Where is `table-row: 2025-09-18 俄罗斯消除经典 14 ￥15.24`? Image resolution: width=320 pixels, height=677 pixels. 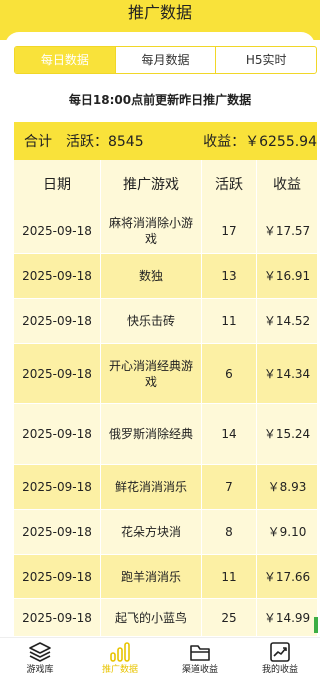
table-row: 2025-09-18 俄罗斯消除经典 14 ￥15.24 is located at coordinates (165, 434).